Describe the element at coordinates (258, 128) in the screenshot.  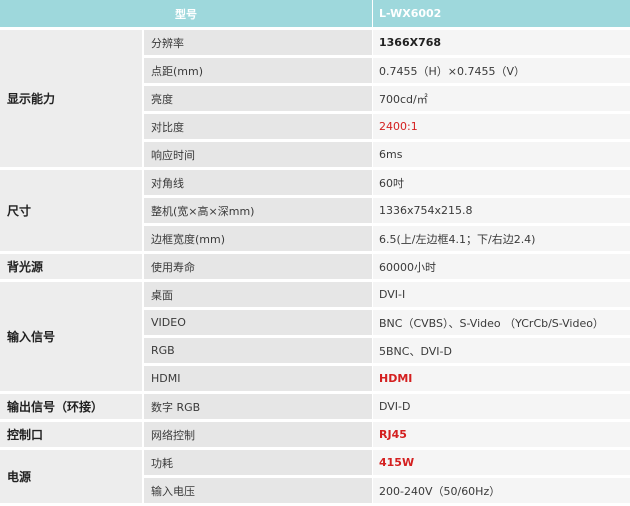
I see `row-label: 对比度` at that location.